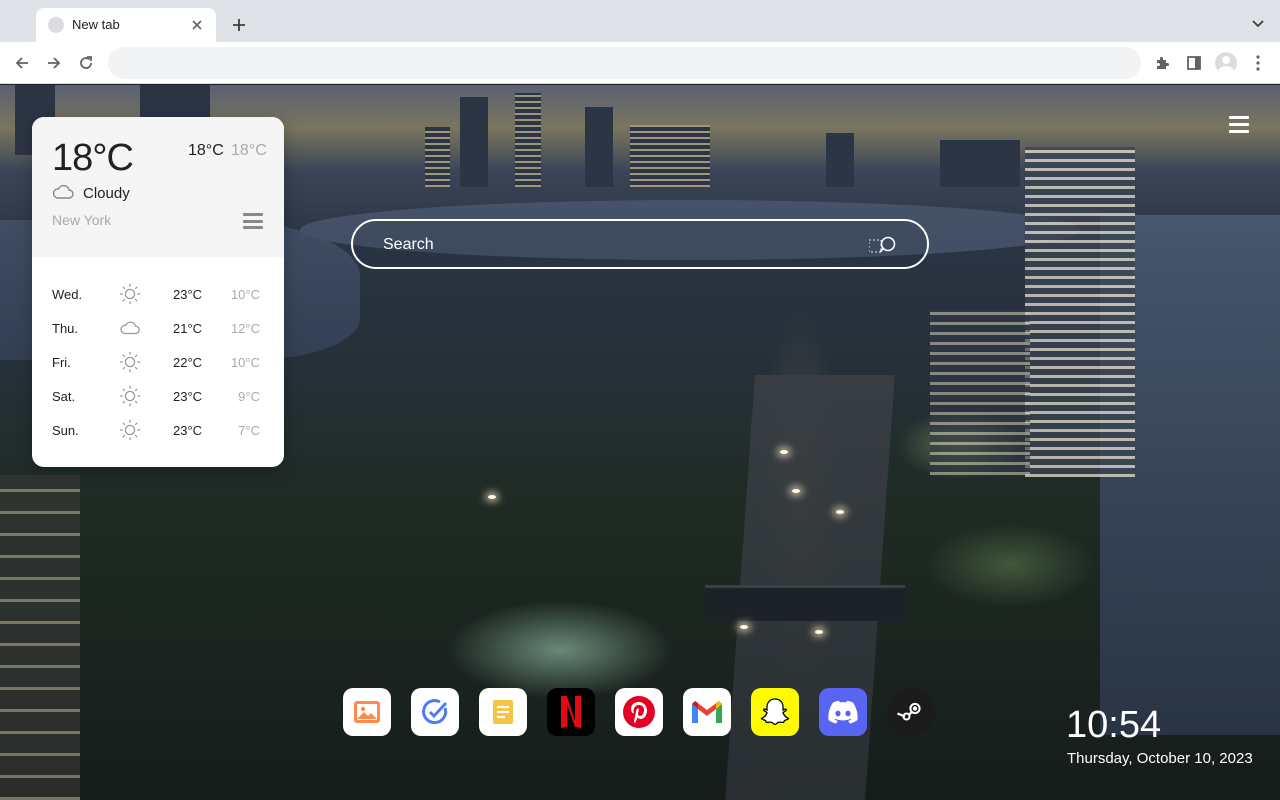 This screenshot has width=1280, height=800. What do you see at coordinates (82, 220) in the screenshot?
I see `weather-city: New York` at bounding box center [82, 220].